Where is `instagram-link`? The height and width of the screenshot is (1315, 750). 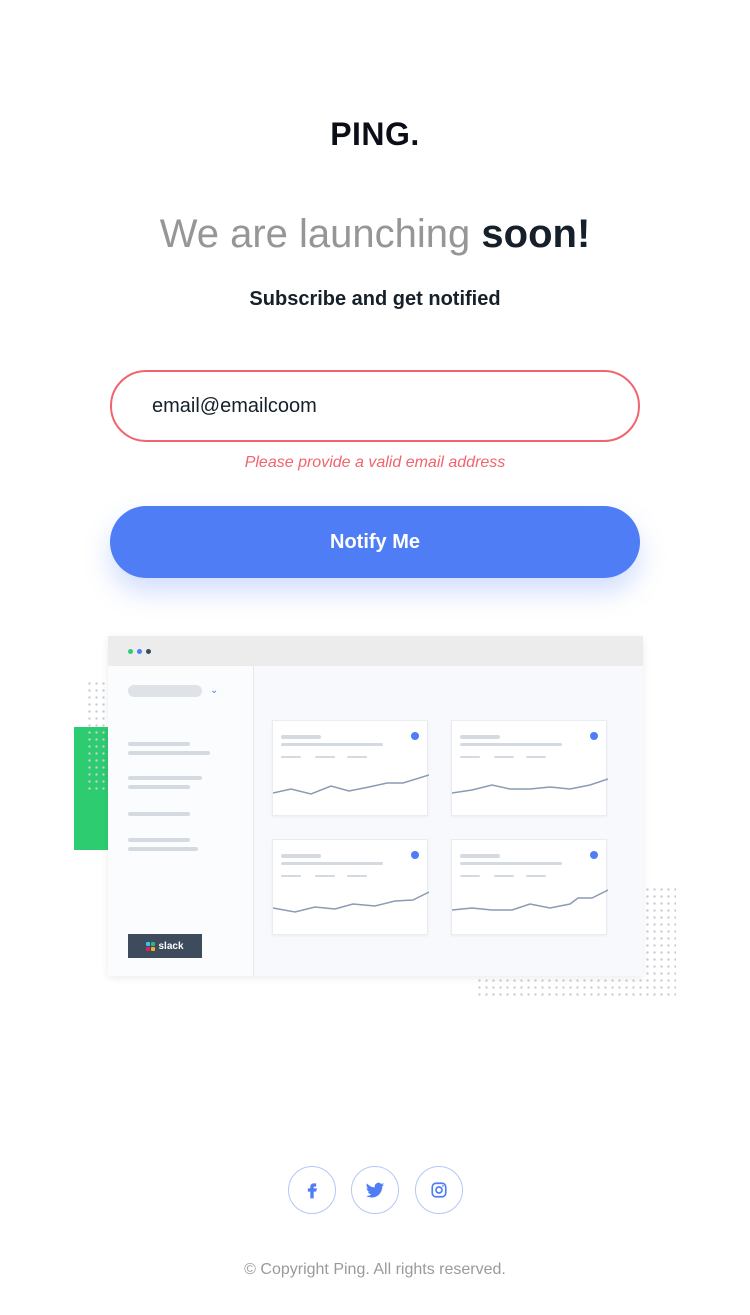
instagram-link is located at coordinates (439, 1190).